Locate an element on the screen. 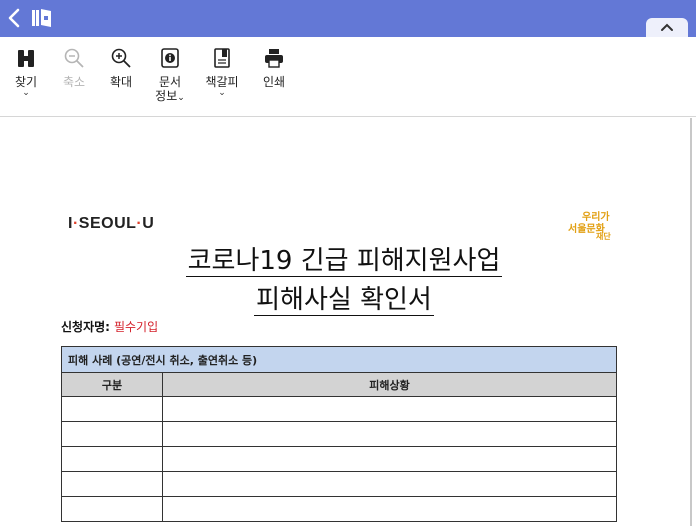 Image resolution: width=696 pixels, height=526 pixels. document-info-label-2: 정보⌄ is located at coordinates (170, 97).